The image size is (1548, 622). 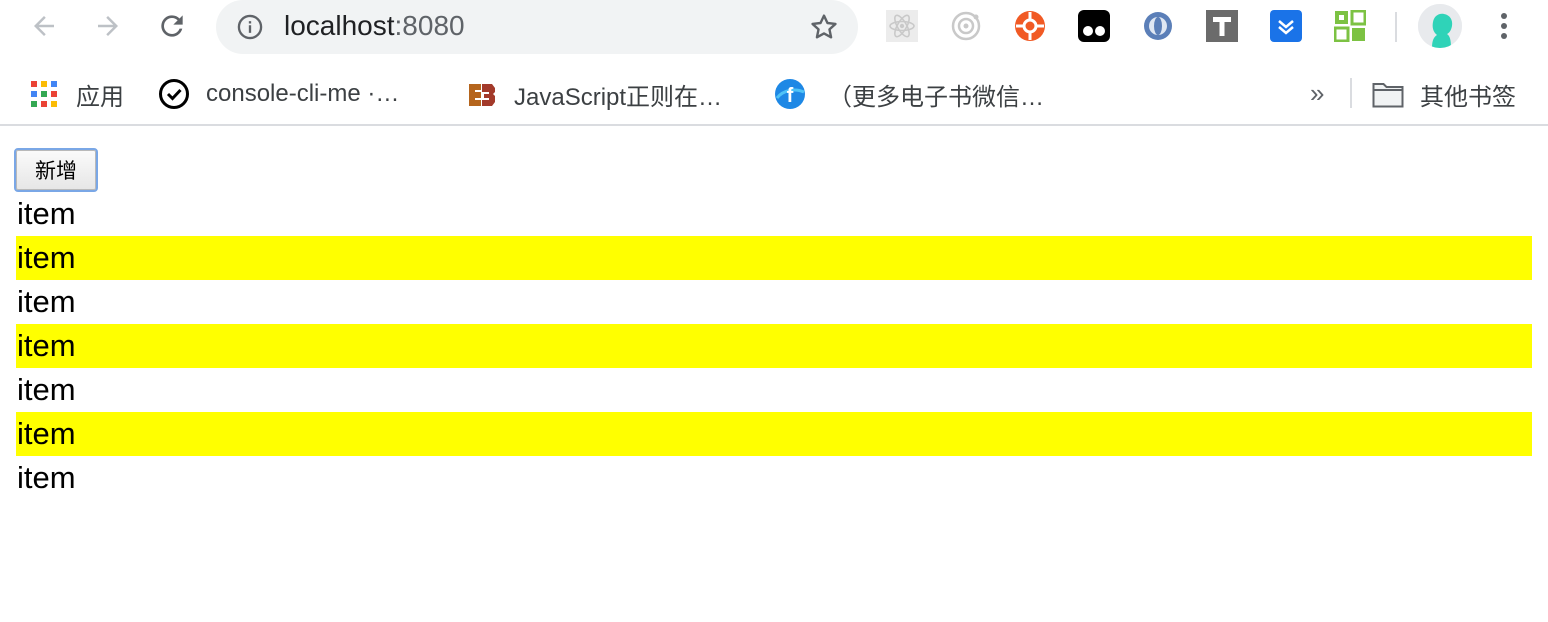 What do you see at coordinates (174, 94) in the screenshot?
I see `check-circle-icon` at bounding box center [174, 94].